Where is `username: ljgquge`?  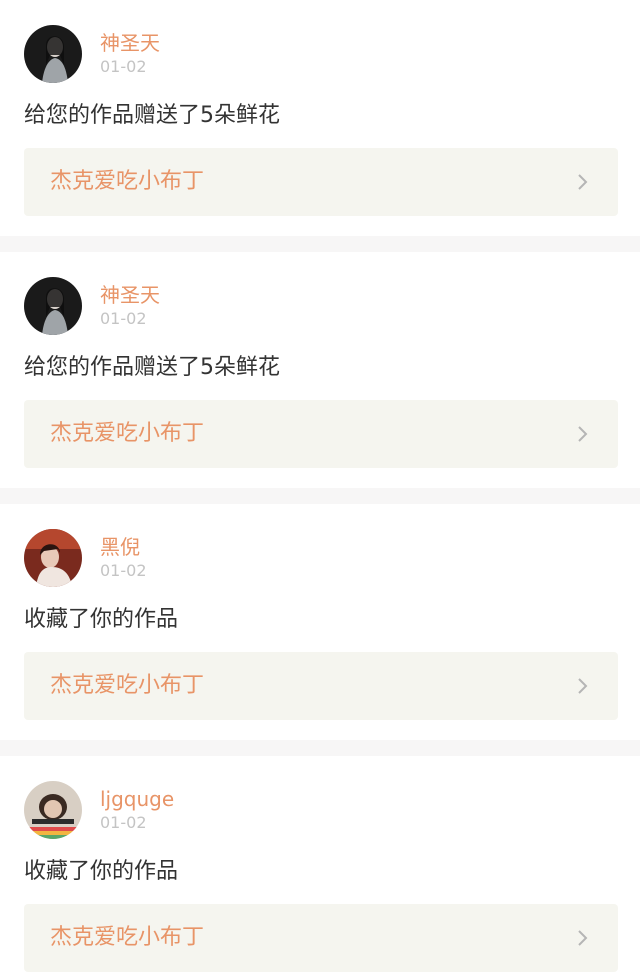 username: ljgquge is located at coordinates (137, 799).